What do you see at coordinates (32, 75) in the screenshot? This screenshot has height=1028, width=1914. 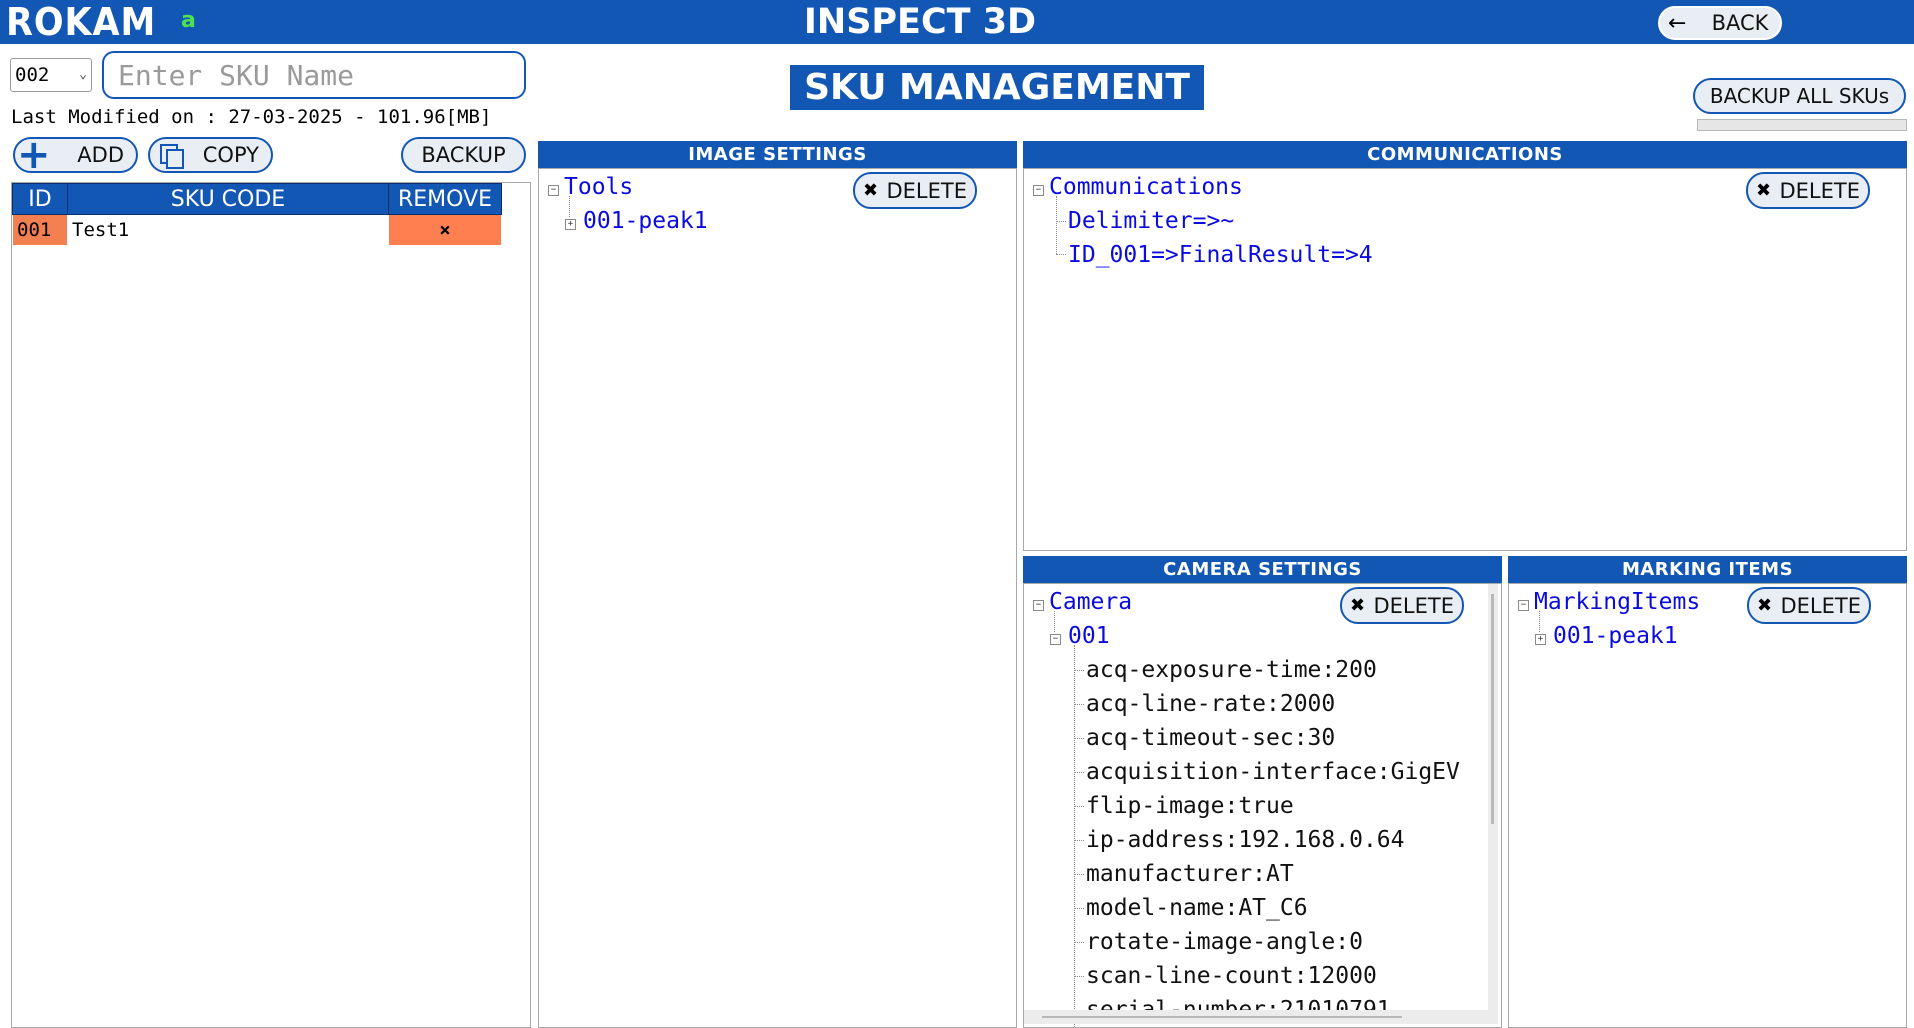 I see `sku-id-value: 002` at bounding box center [32, 75].